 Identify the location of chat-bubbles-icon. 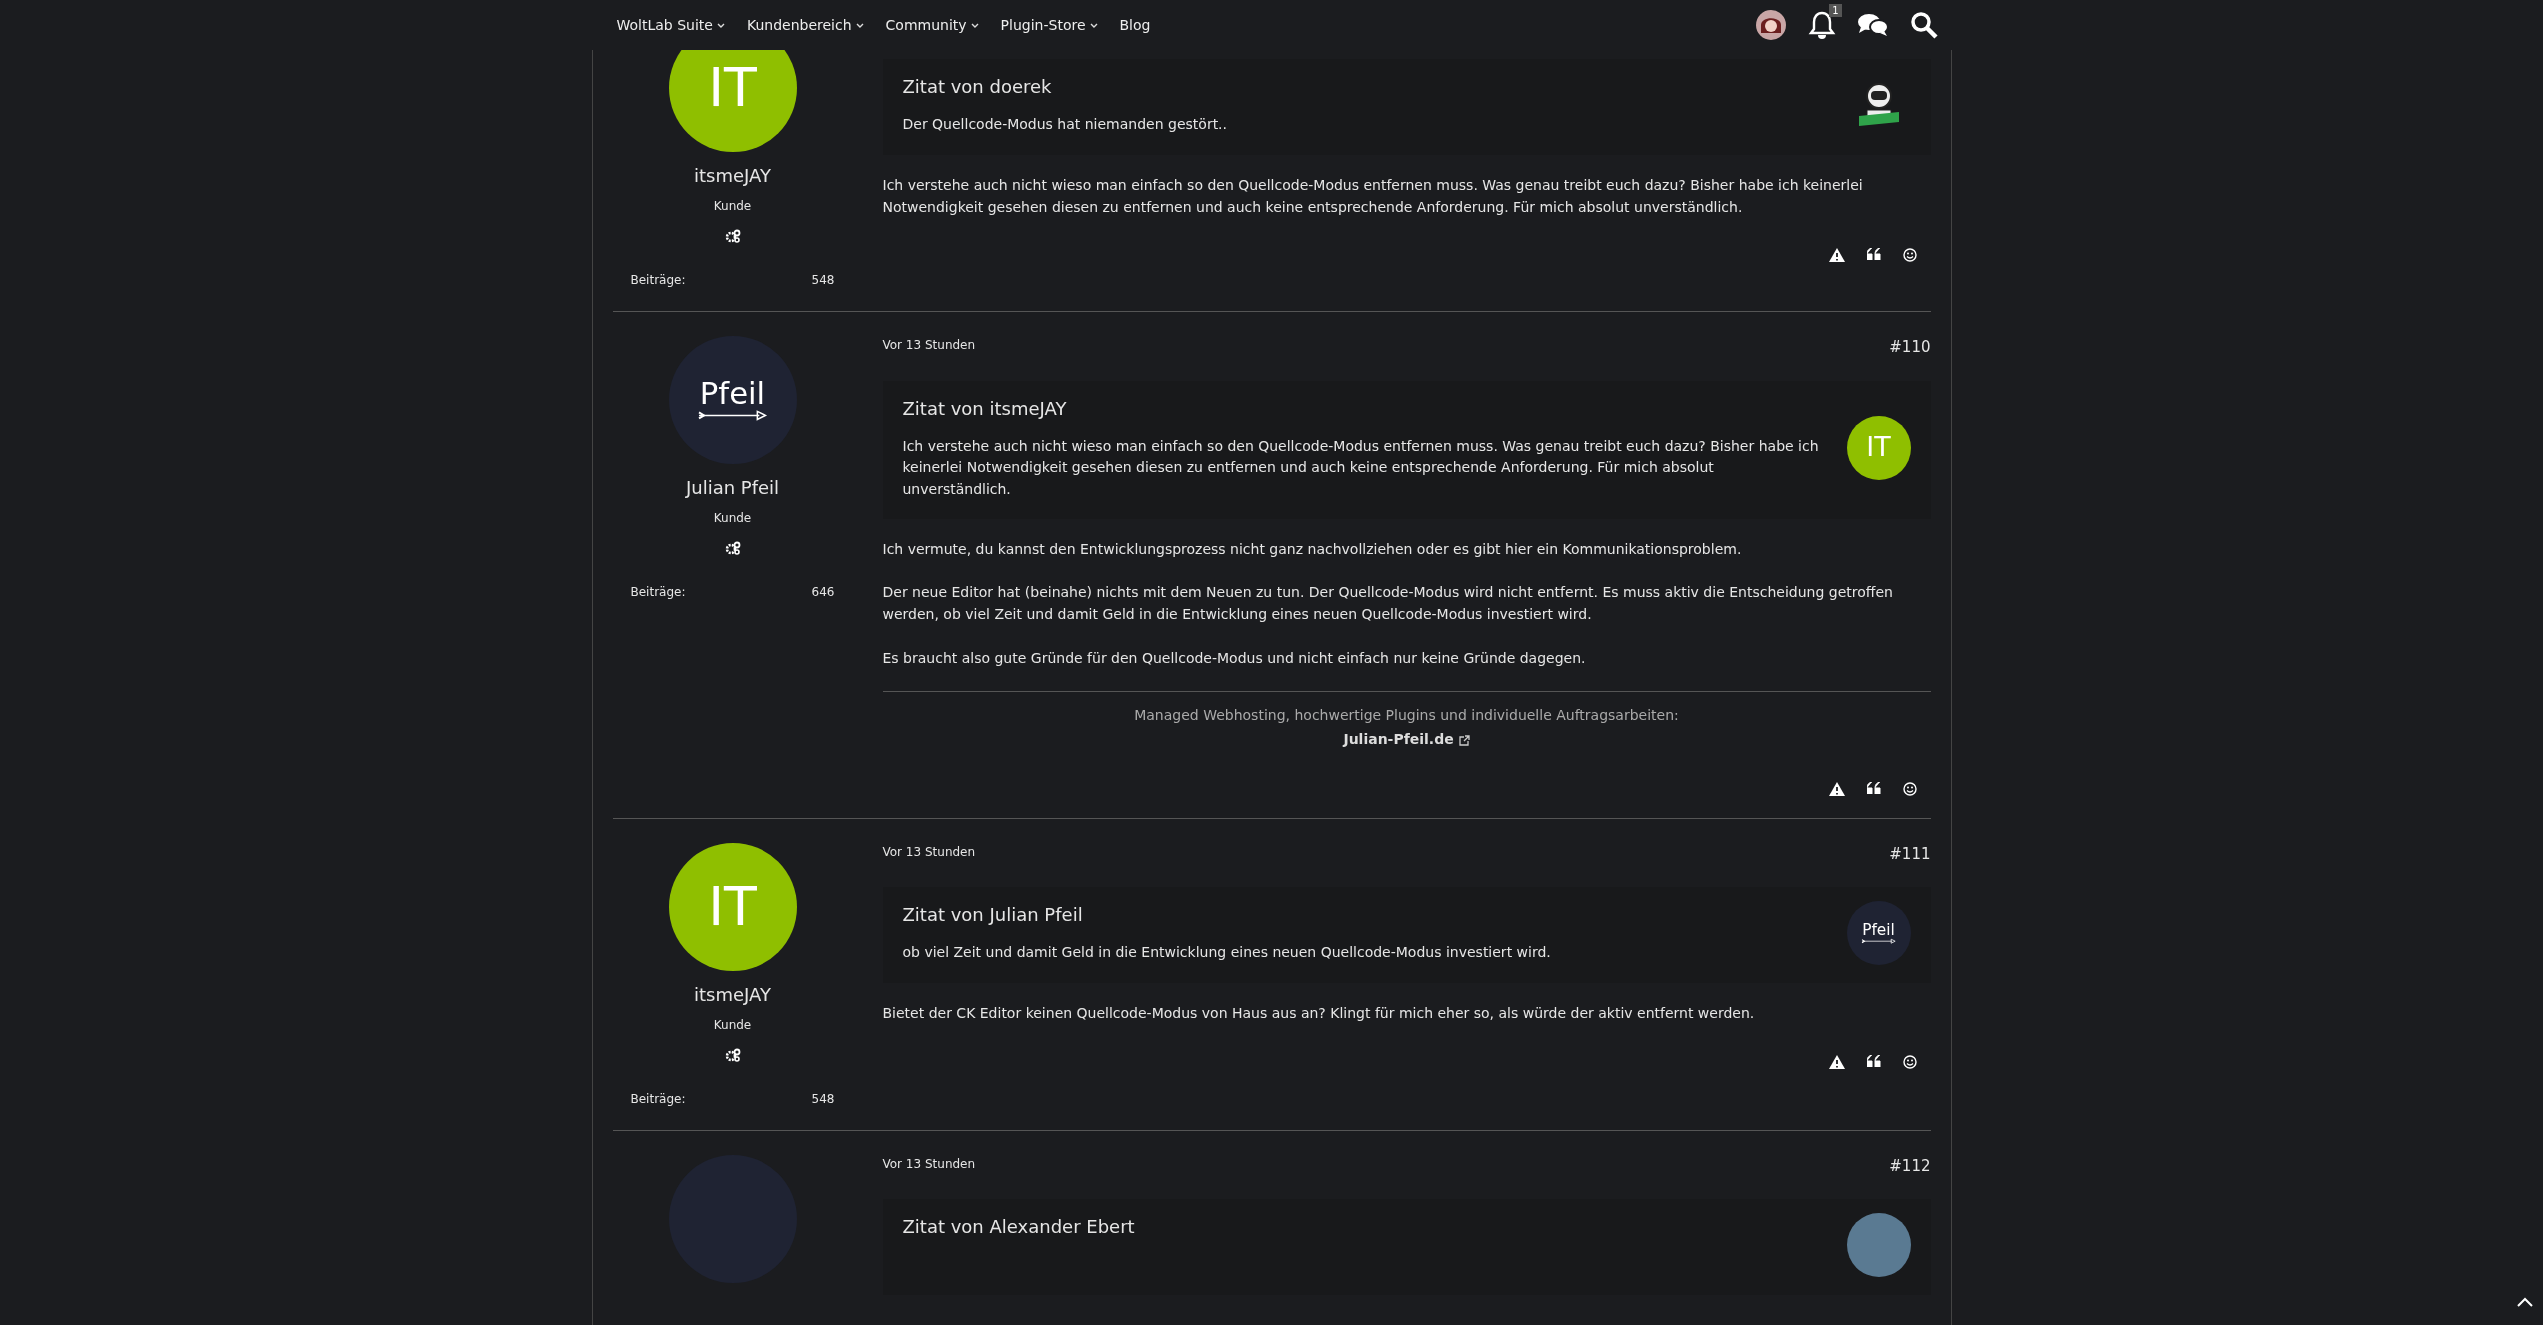
(1872, 25).